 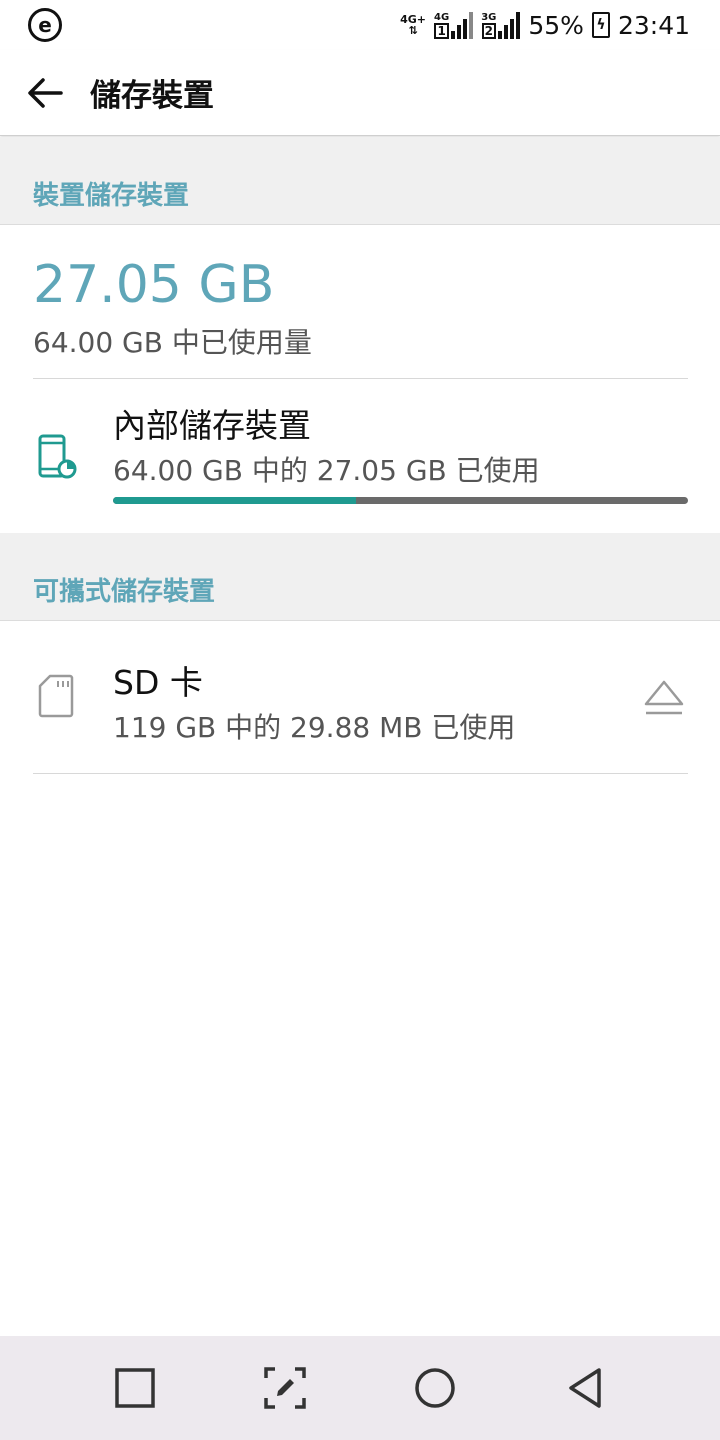 What do you see at coordinates (360, 93) in the screenshot?
I see `app-bar: 儲存裝置` at bounding box center [360, 93].